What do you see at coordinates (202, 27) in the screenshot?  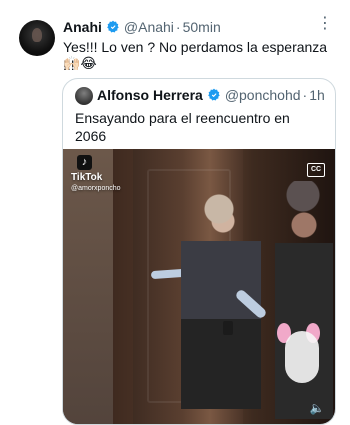 I see `timestamp: 50min` at bounding box center [202, 27].